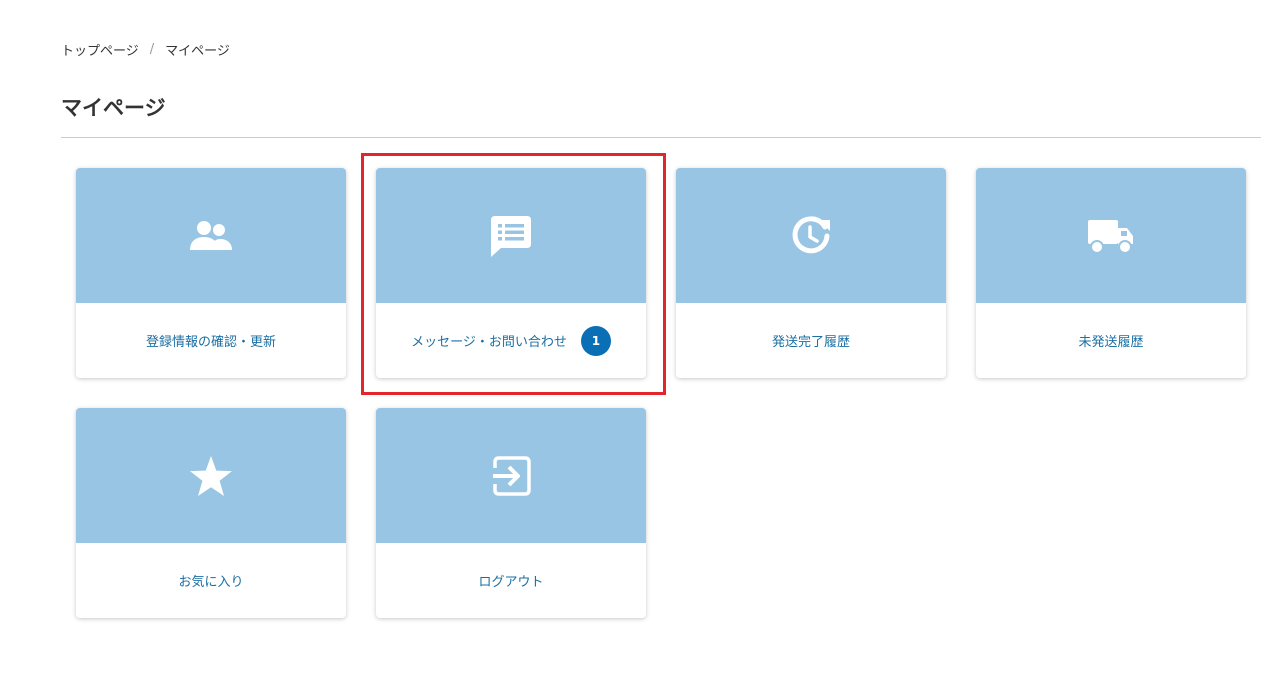  I want to click on card-label: 未発送履歴, so click(1111, 340).